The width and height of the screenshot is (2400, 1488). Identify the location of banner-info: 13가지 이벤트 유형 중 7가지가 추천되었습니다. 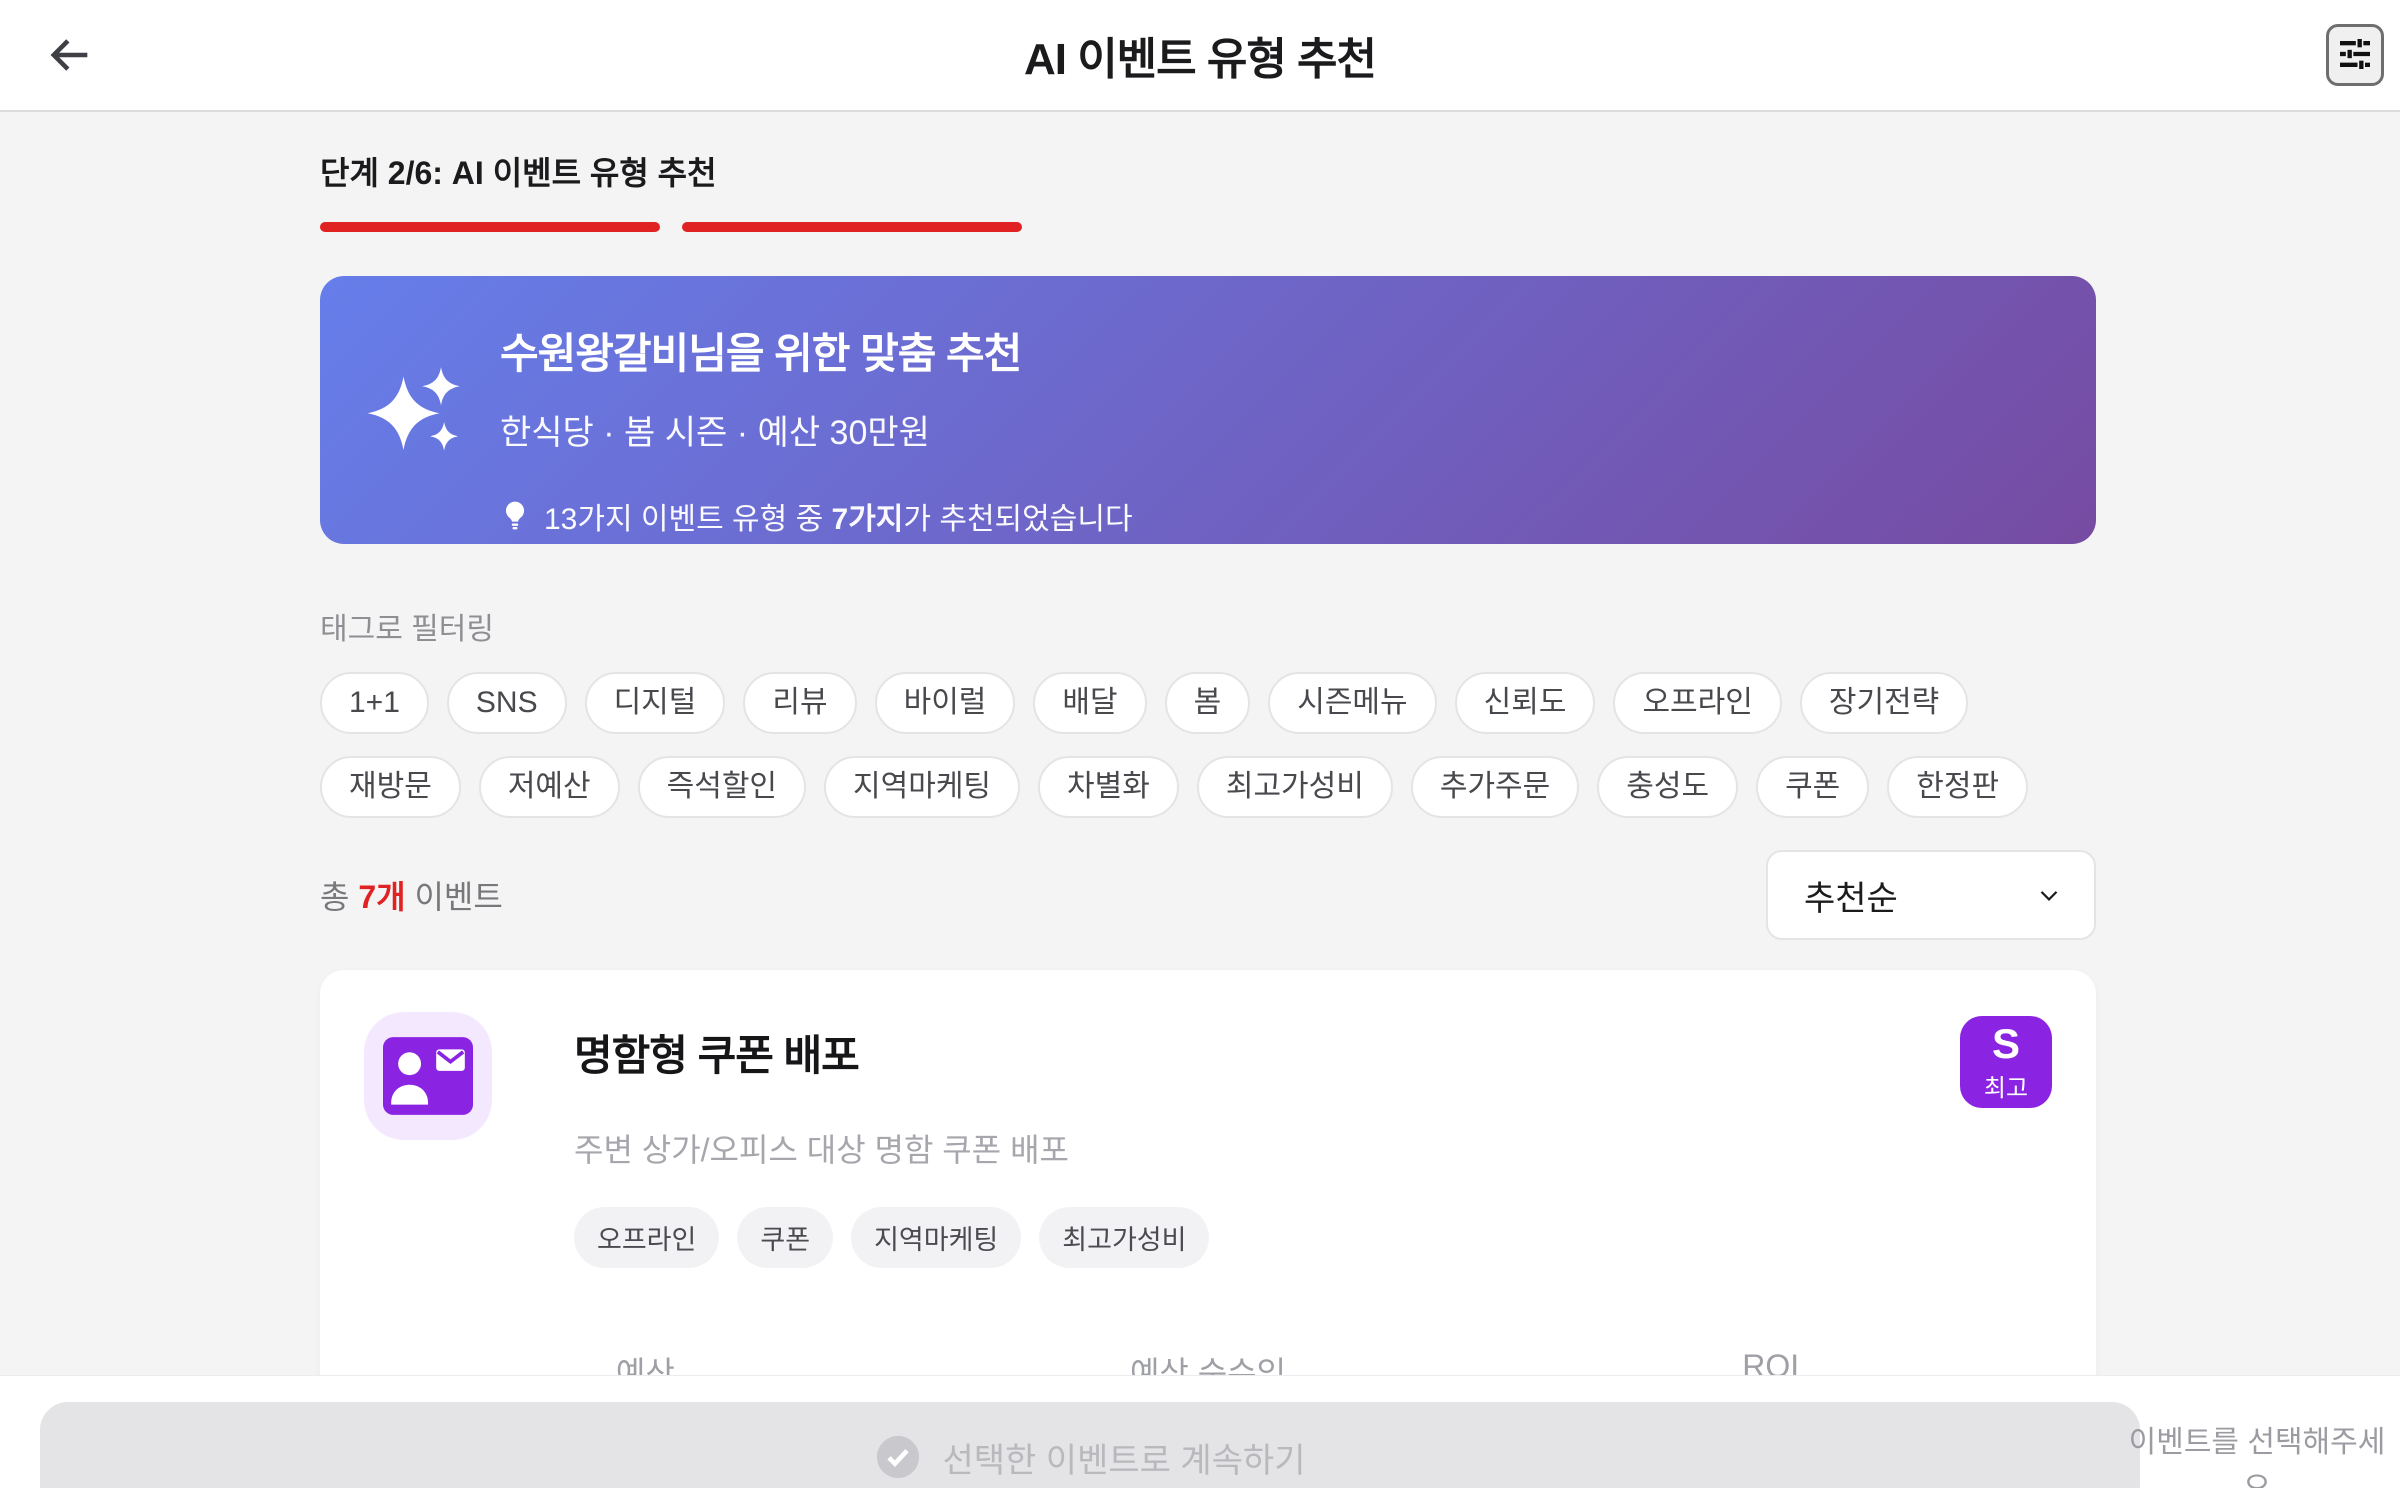
(816, 516).